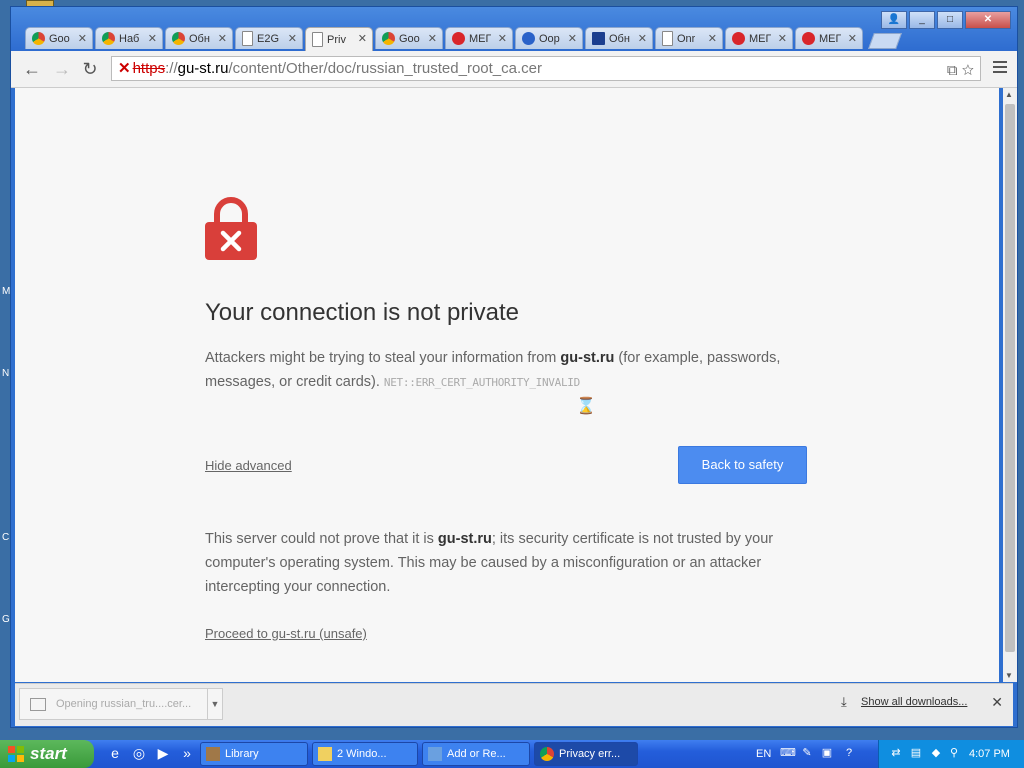 The image size is (1024, 768). I want to click on tab: E2G ✕, so click(269, 38).